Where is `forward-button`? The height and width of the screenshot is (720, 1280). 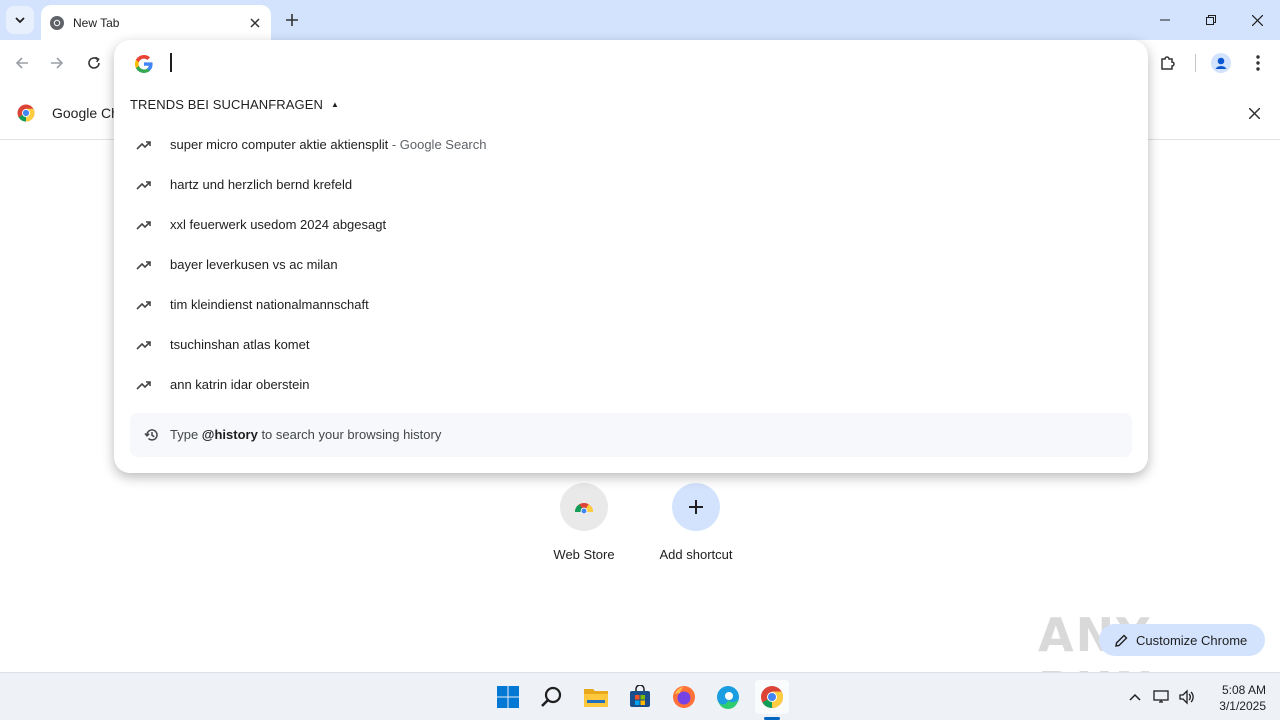 forward-button is located at coordinates (57, 63).